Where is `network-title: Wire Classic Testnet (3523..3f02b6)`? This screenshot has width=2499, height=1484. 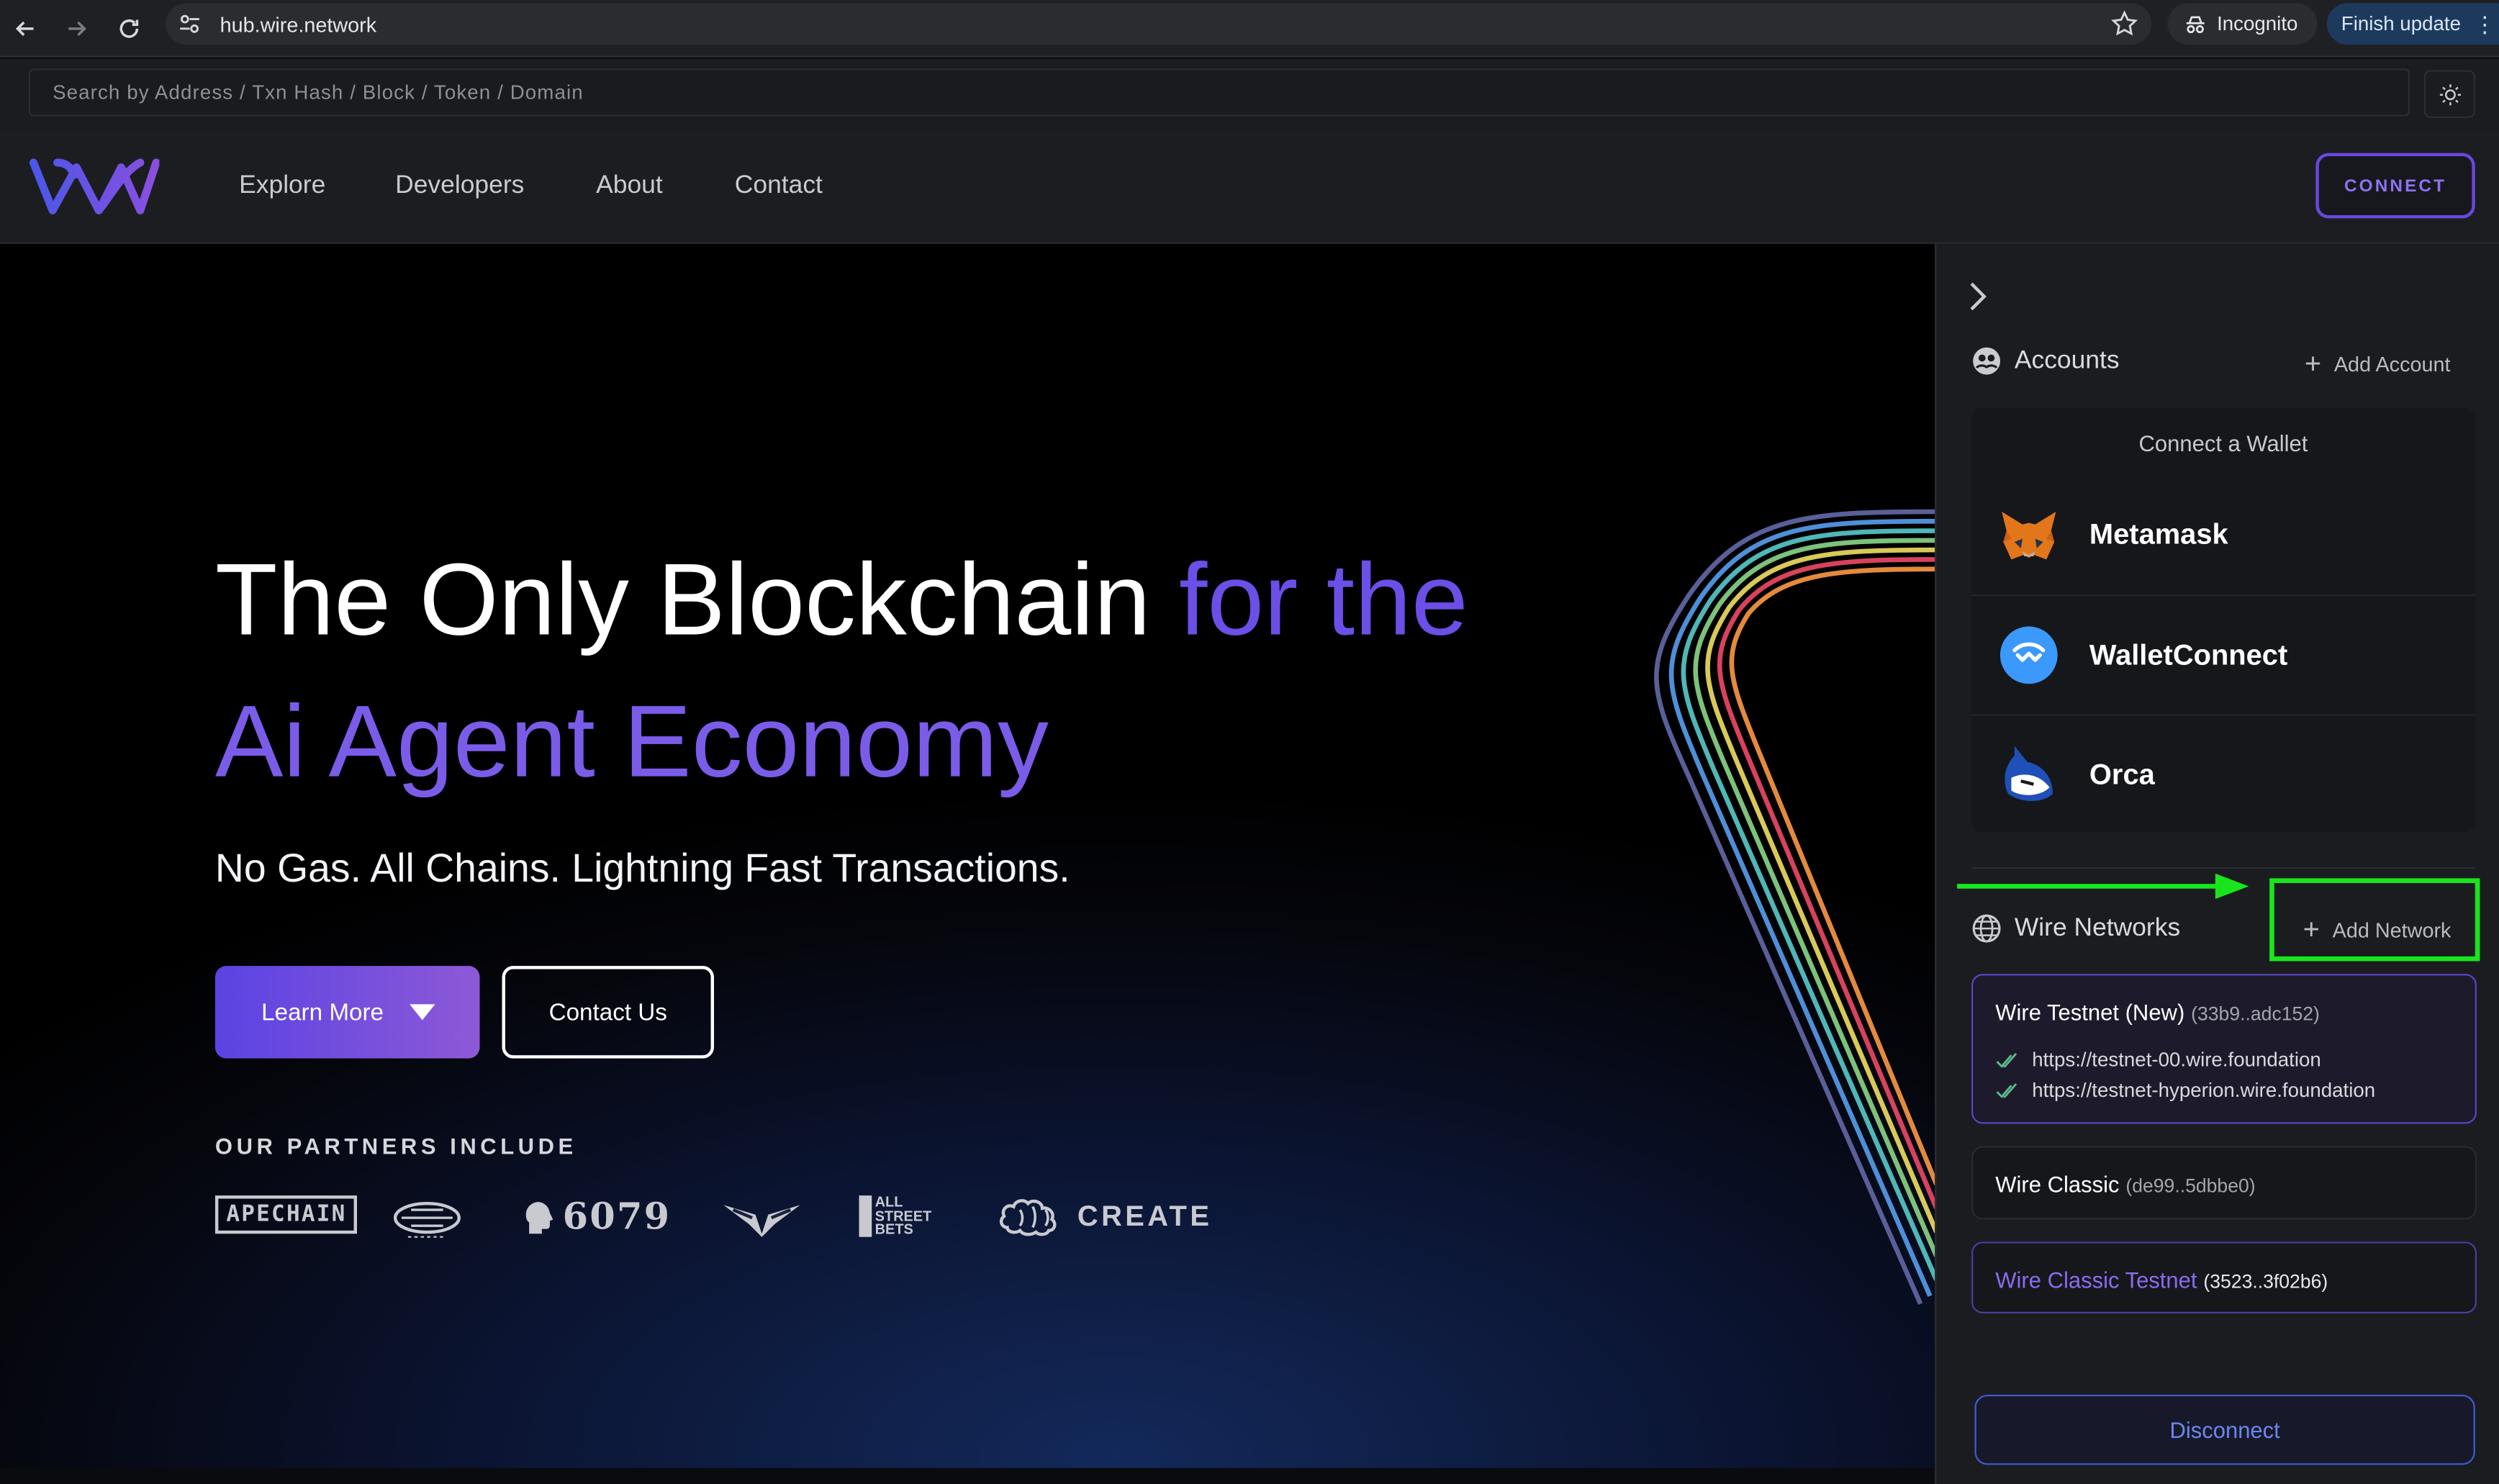
network-title: Wire Classic Testnet (3523..3f02b6) is located at coordinates (2161, 1280).